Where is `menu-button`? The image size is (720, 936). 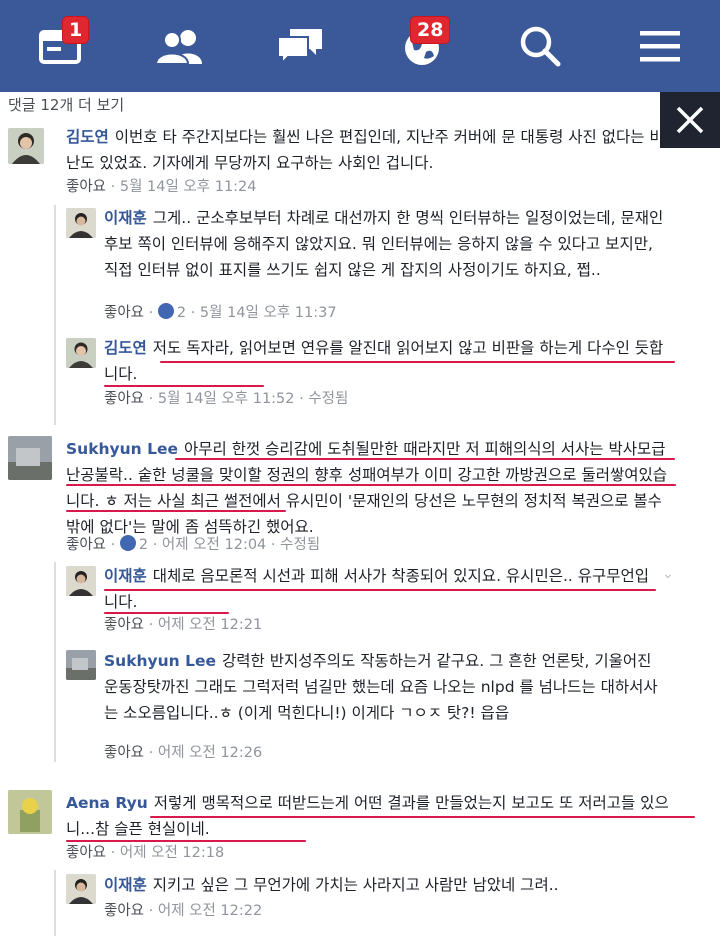
menu-button is located at coordinates (660, 46).